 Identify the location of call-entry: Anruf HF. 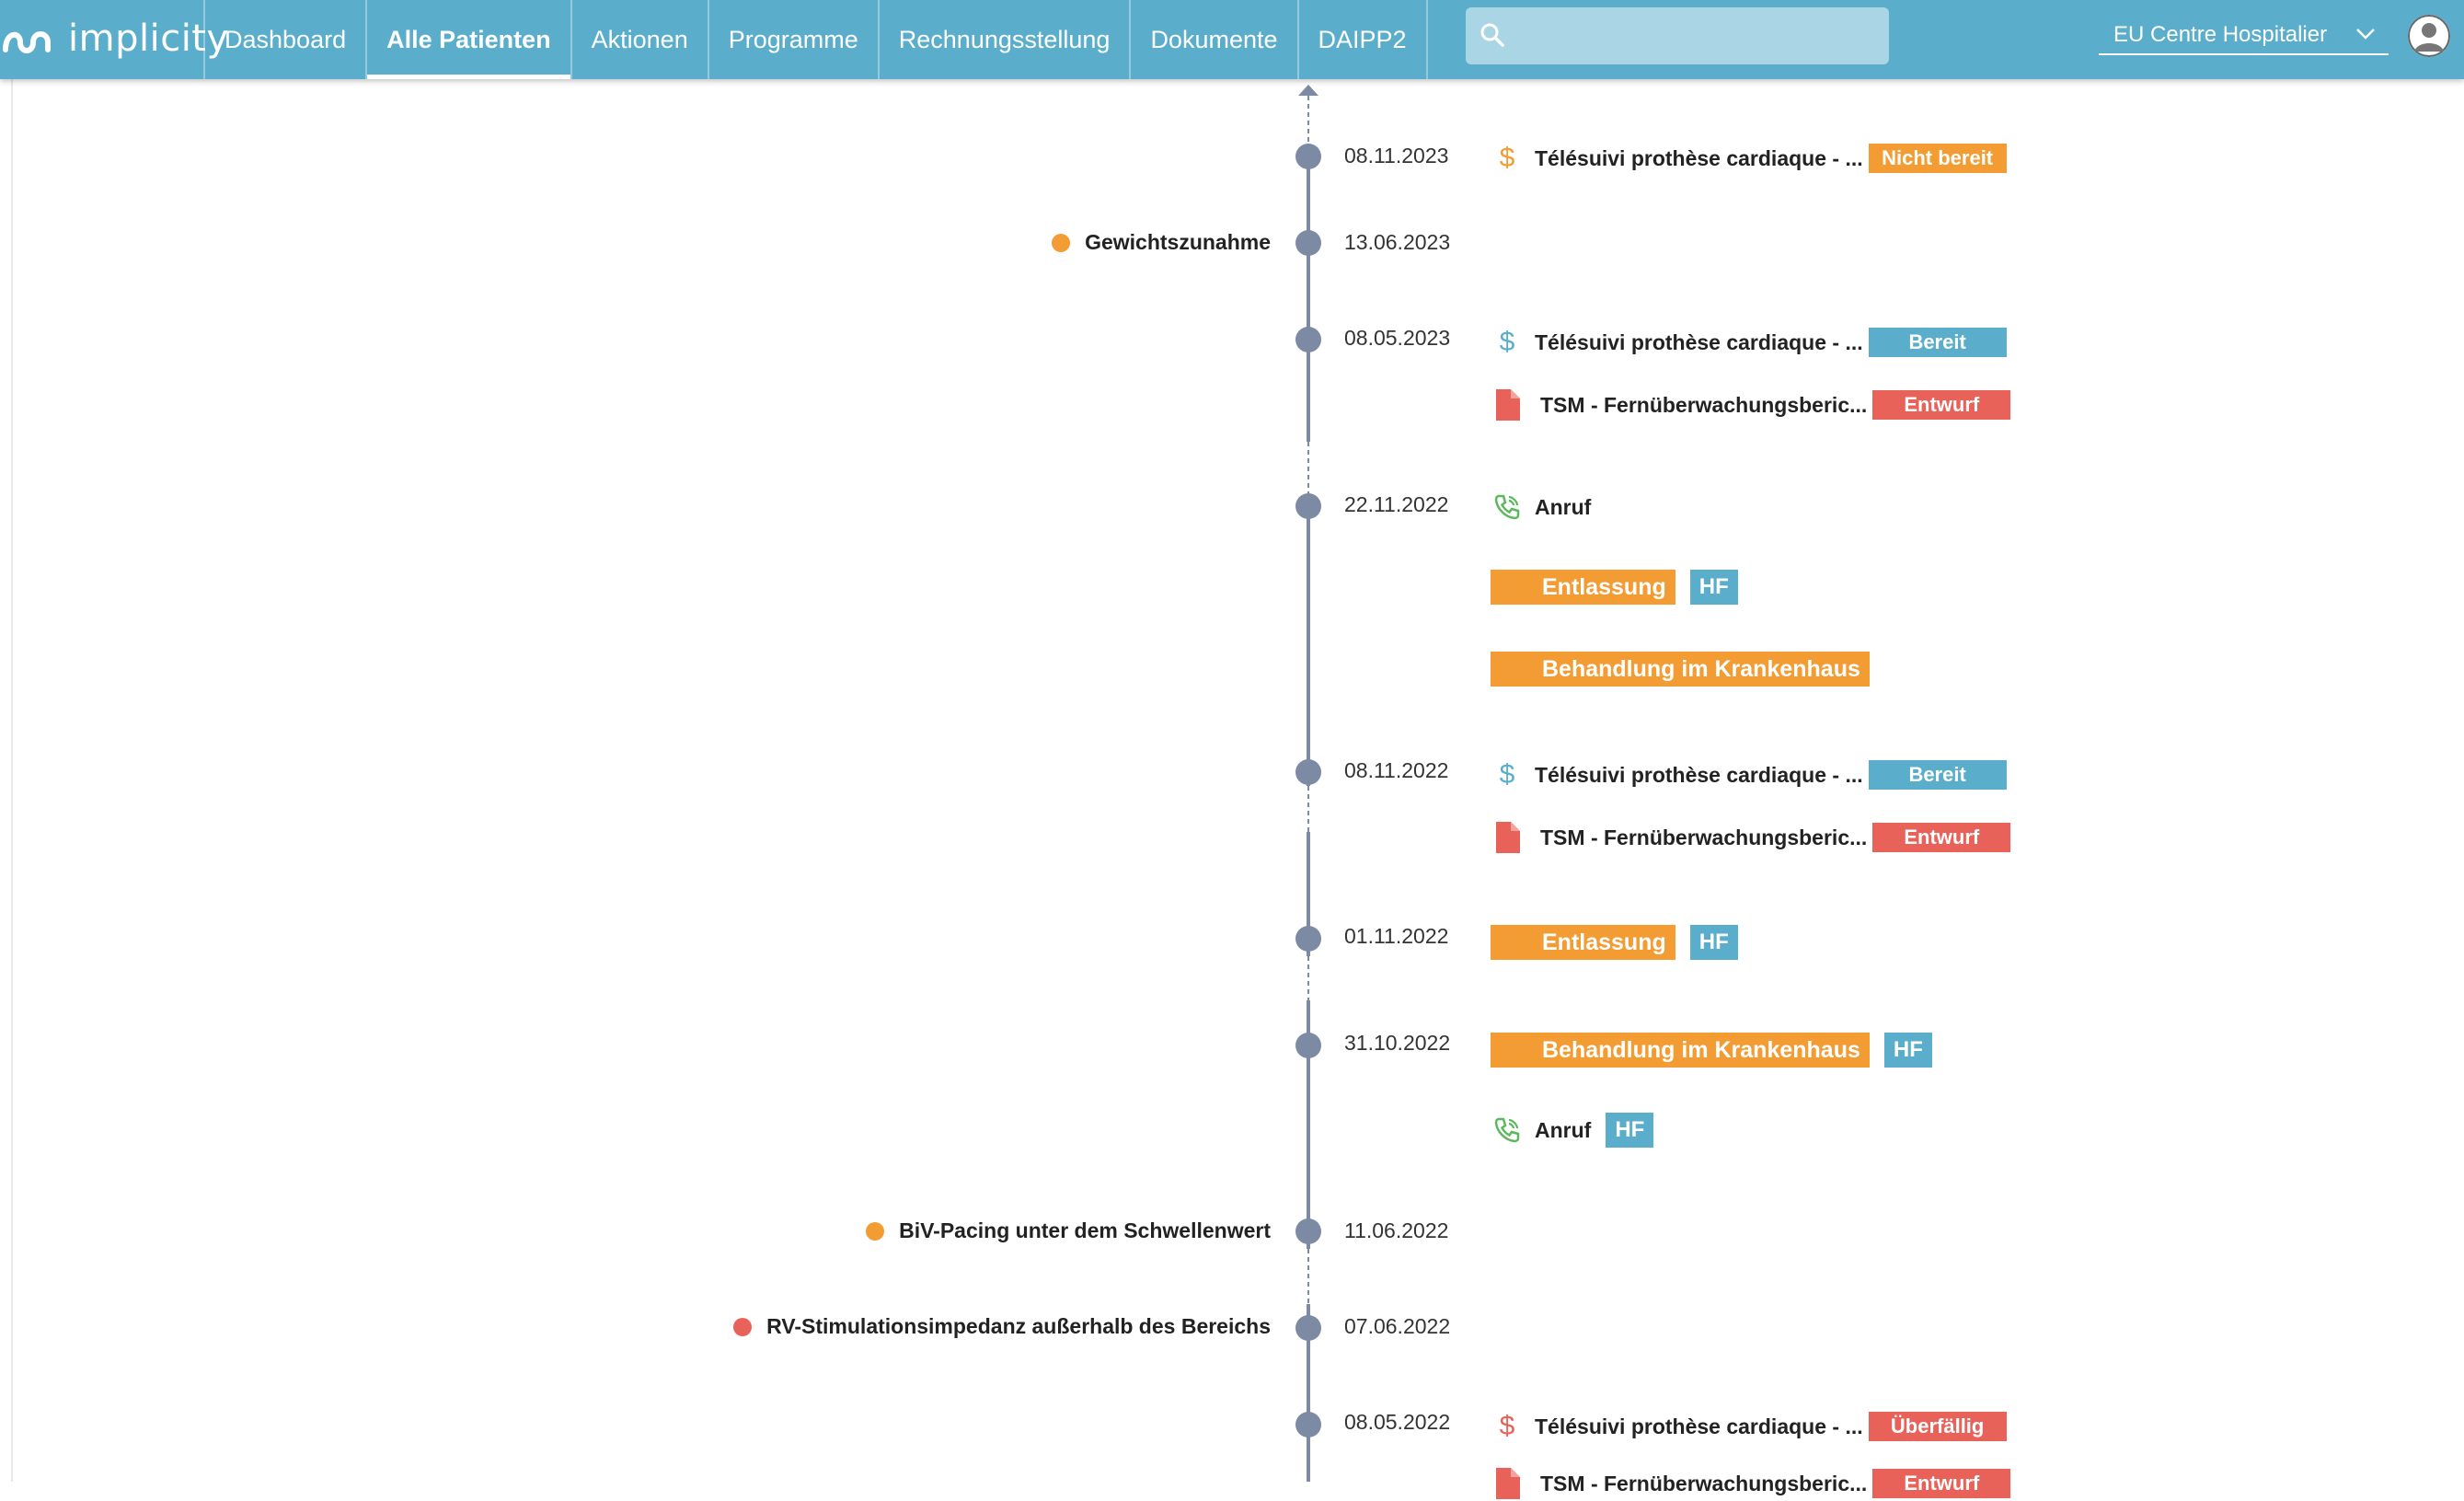
(1572, 1130).